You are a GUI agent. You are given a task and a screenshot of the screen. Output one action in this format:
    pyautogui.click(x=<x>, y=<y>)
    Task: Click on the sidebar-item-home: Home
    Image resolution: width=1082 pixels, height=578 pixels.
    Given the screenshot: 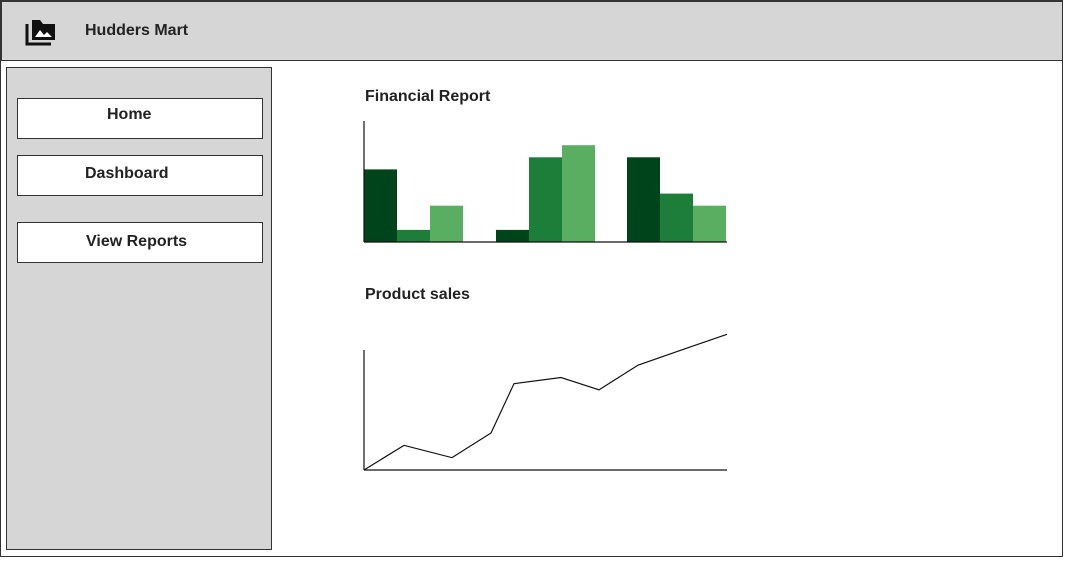 What is the action you would take?
    pyautogui.click(x=140, y=118)
    